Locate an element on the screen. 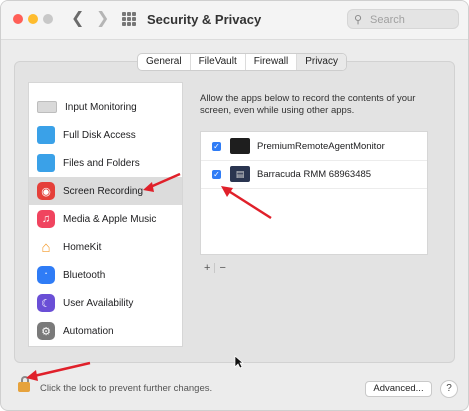 This screenshot has height=411, width=469. gear-icon: ⚙ is located at coordinates (46, 331).